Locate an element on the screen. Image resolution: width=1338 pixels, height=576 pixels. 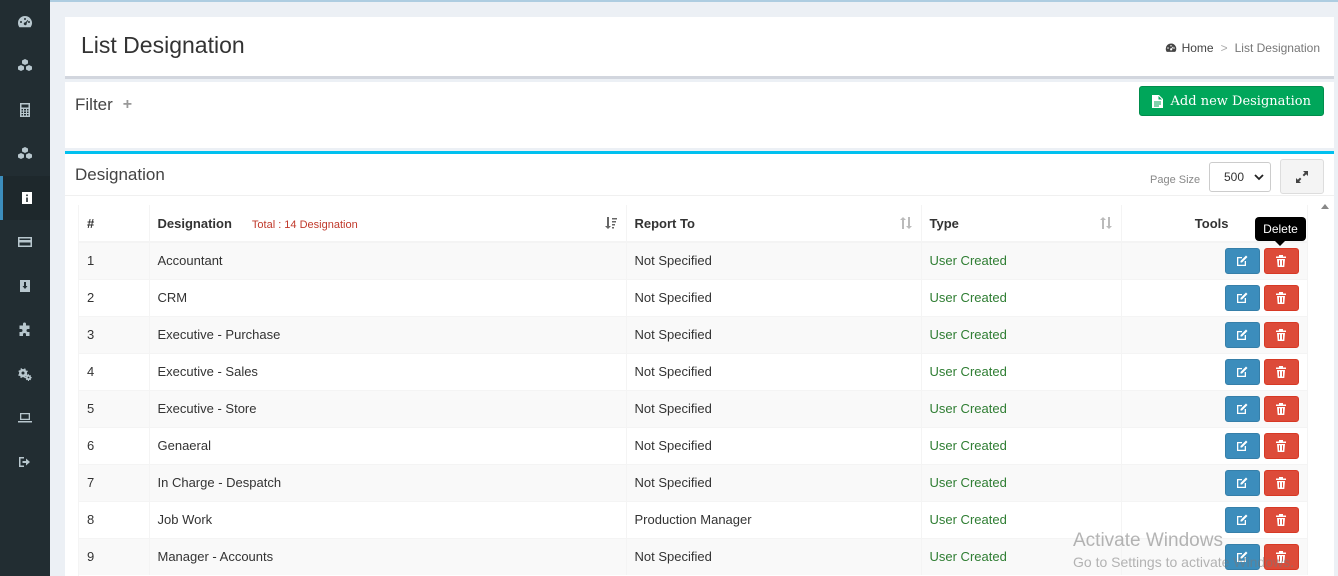
fullscreen-button is located at coordinates (1302, 176).